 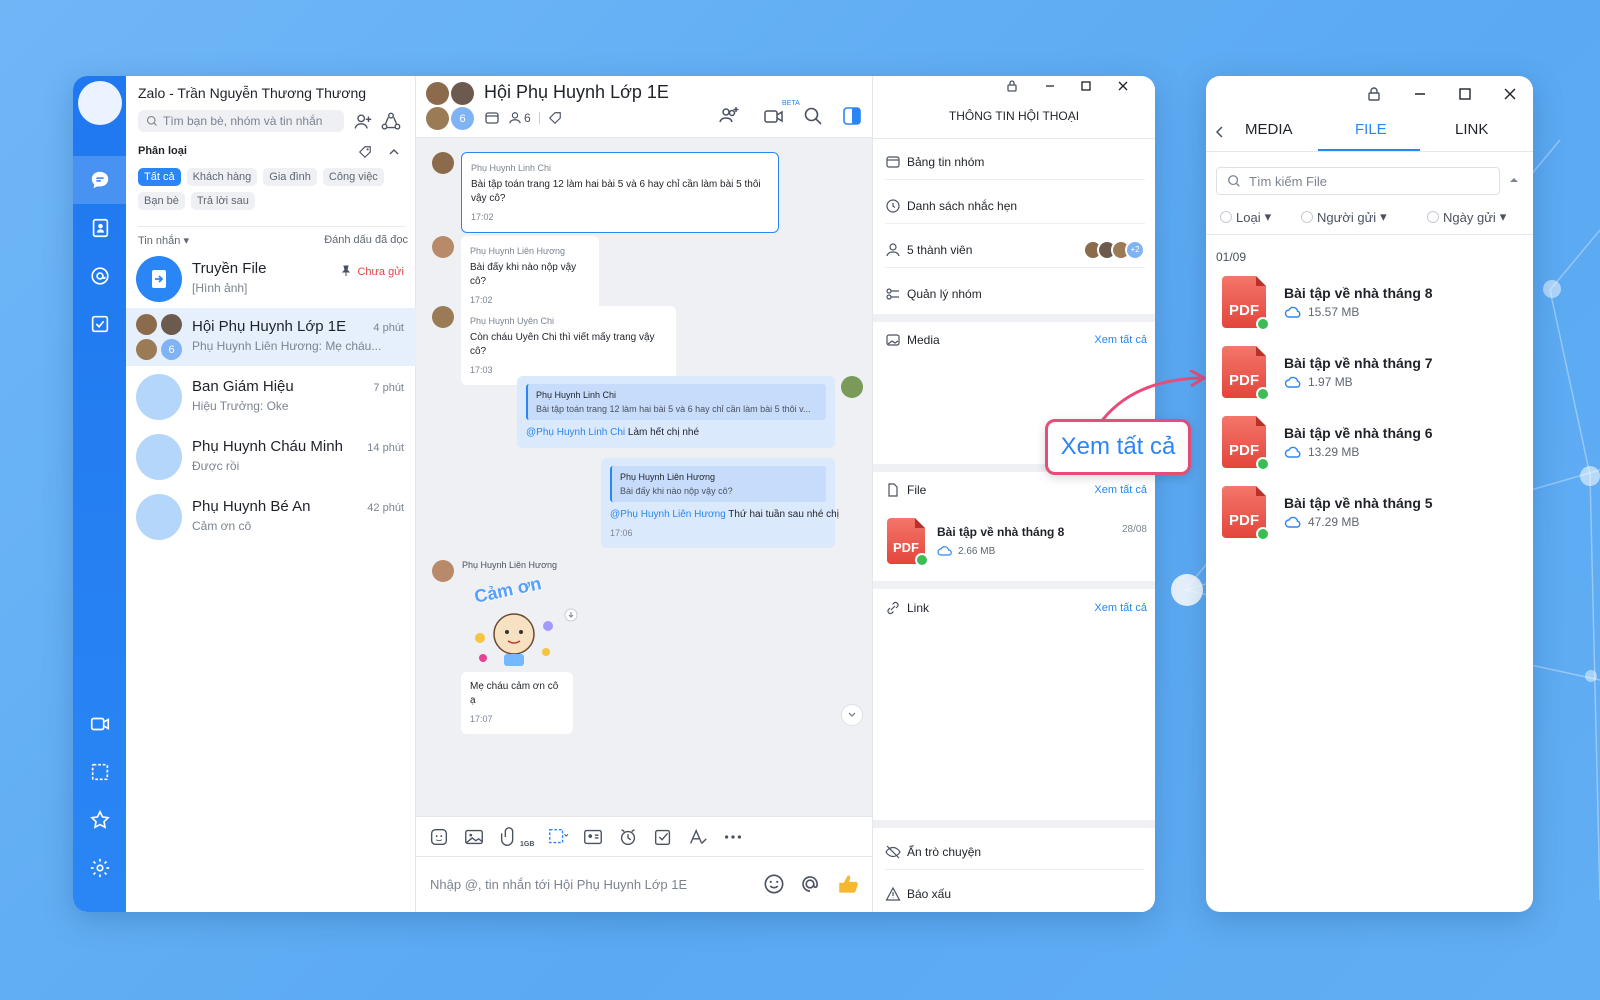 I want to click on video-call-icon, so click(x=774, y=116).